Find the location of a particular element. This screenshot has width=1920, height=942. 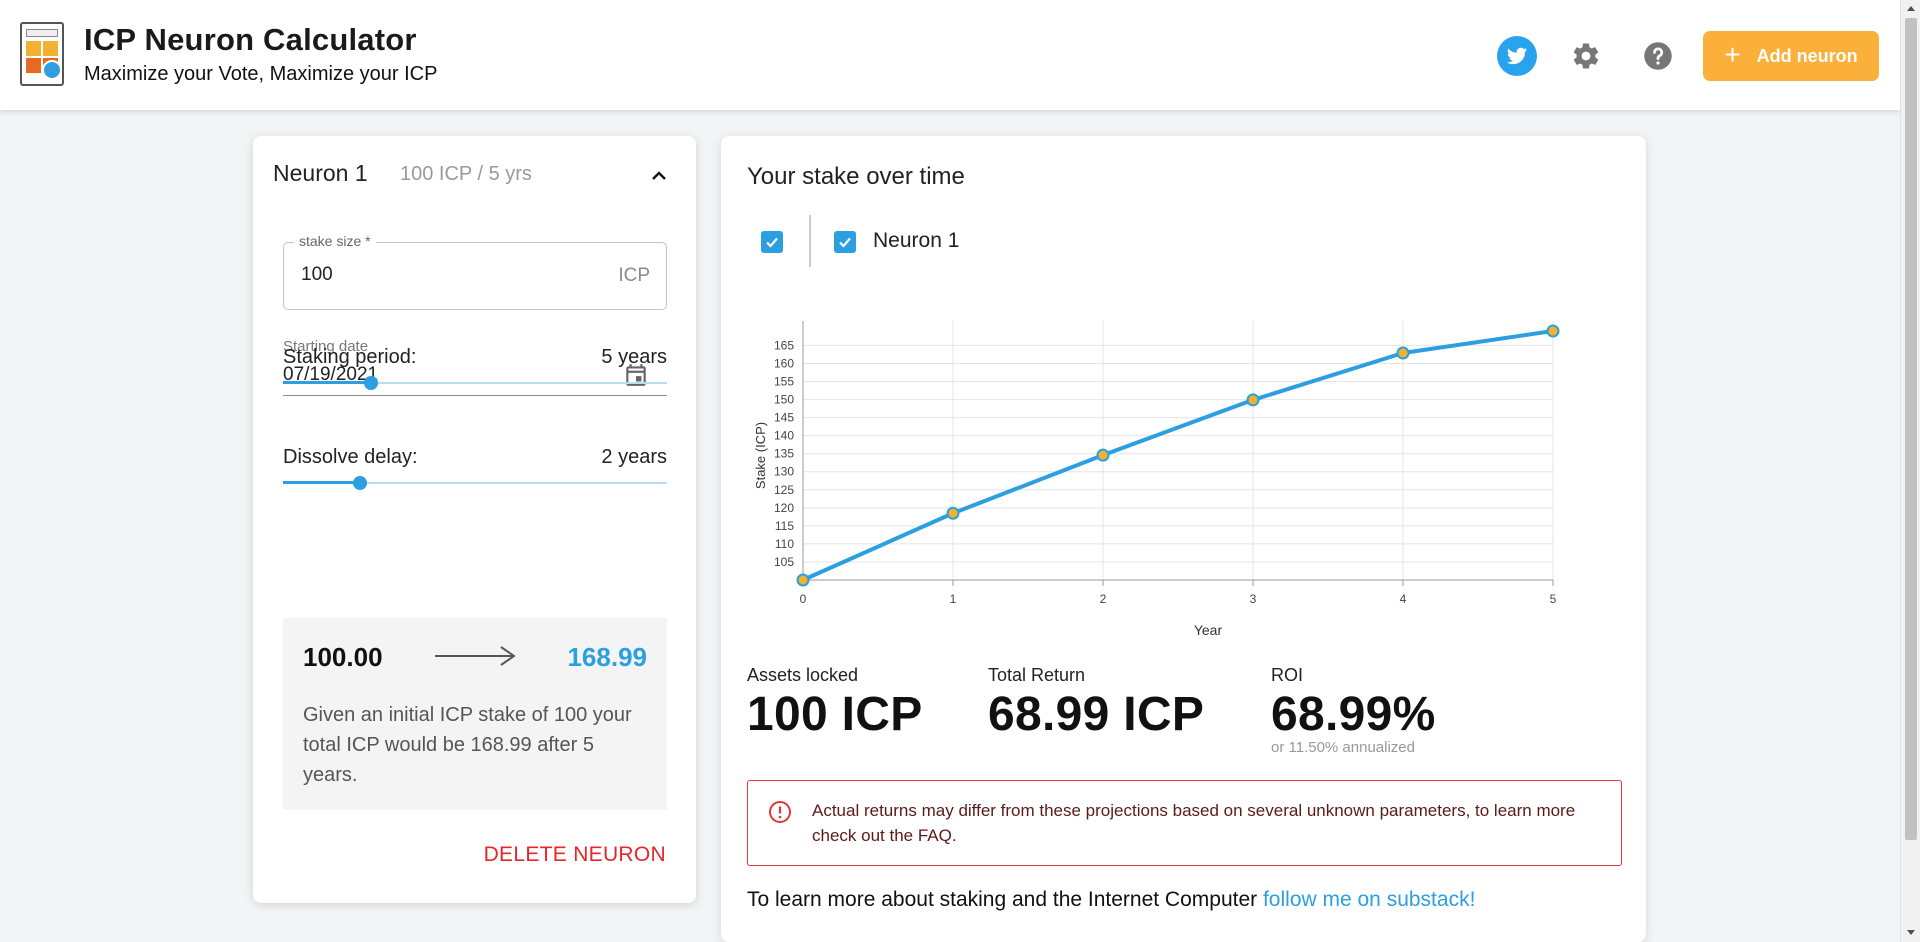

x-tick-label: 5 is located at coordinates (1553, 599).